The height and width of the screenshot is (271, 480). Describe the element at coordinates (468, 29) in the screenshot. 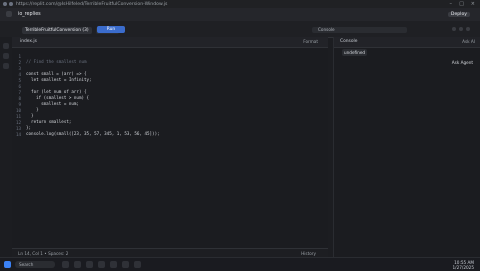

I see `more-icon` at that location.